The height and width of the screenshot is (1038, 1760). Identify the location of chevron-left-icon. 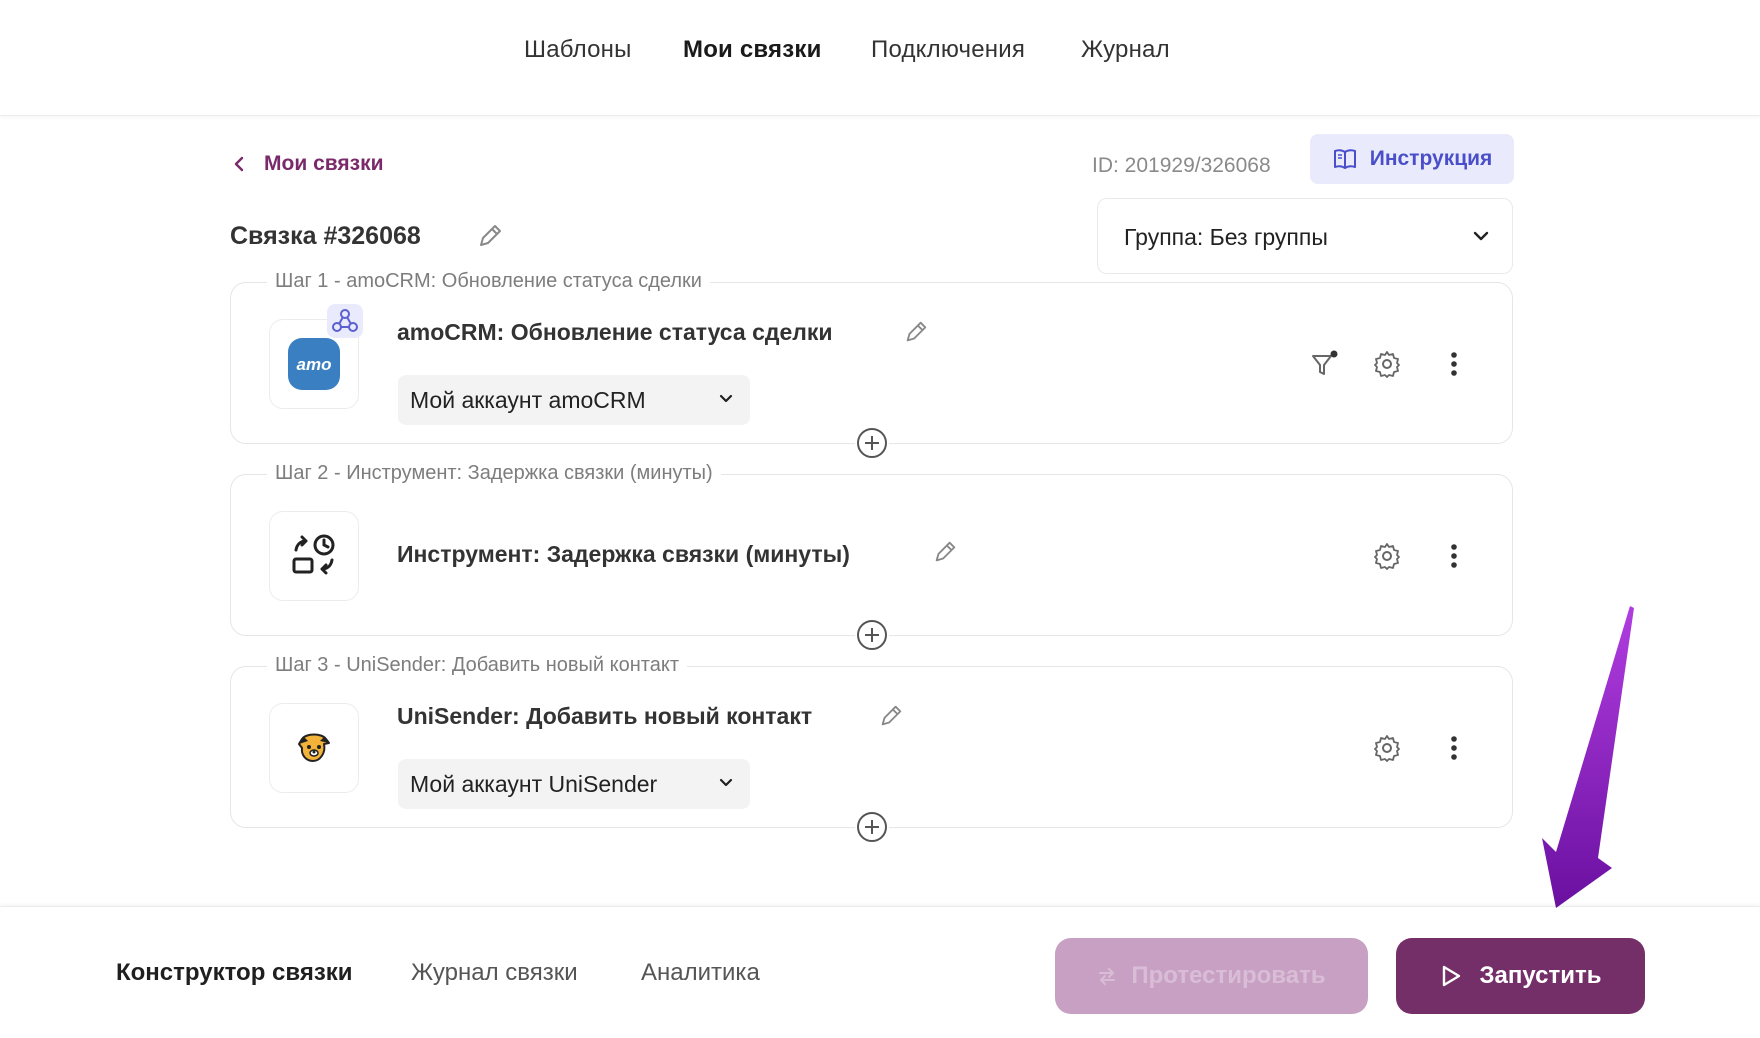
(239, 164).